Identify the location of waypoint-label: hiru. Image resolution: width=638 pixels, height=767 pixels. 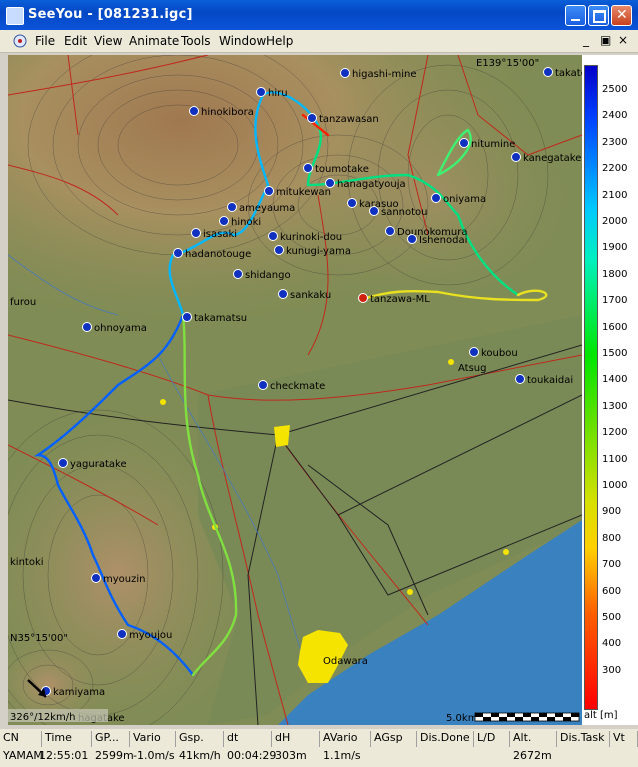
(278, 93).